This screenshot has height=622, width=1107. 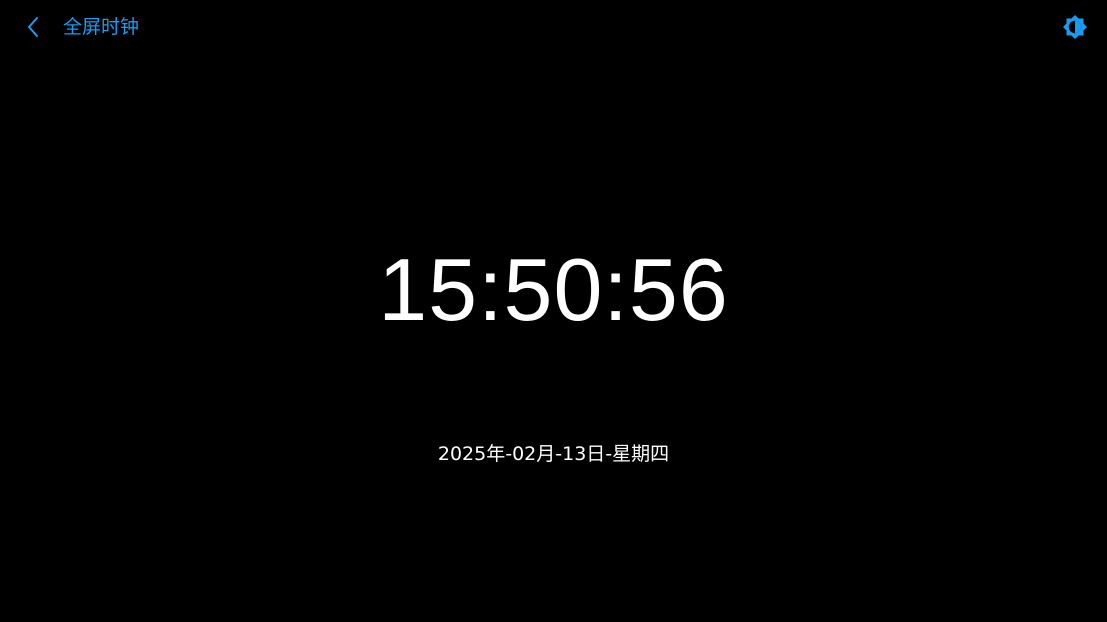 I want to click on back-button, so click(x=33, y=27).